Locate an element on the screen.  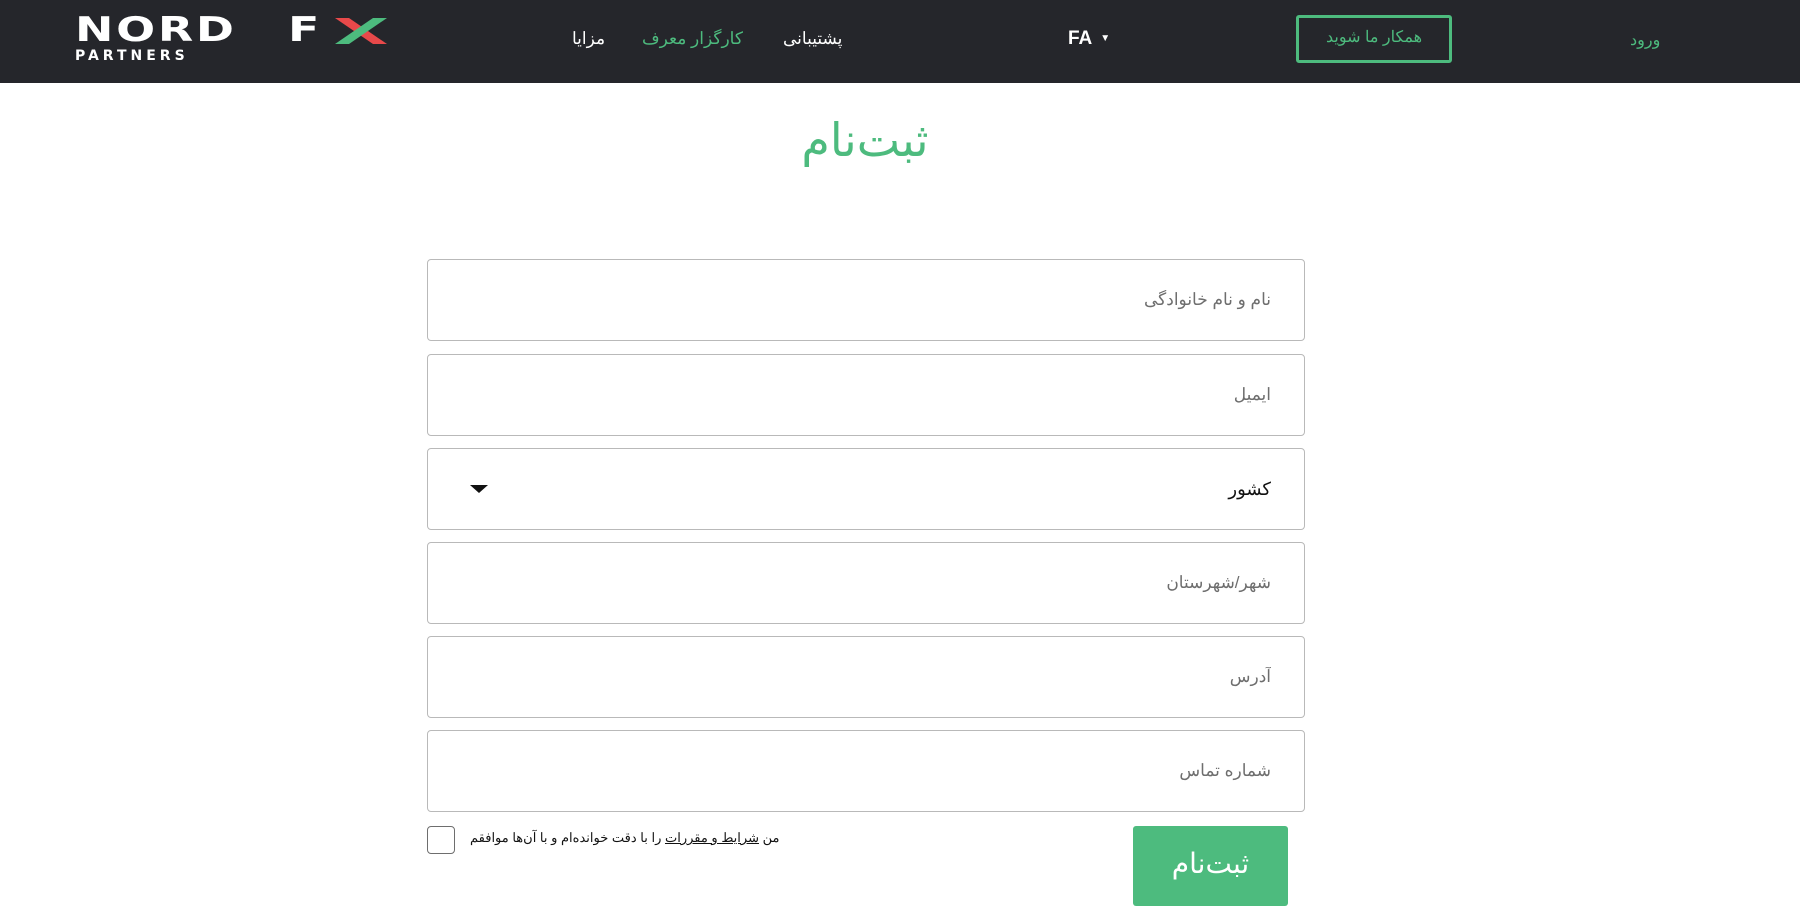
city-input is located at coordinates (866, 583).